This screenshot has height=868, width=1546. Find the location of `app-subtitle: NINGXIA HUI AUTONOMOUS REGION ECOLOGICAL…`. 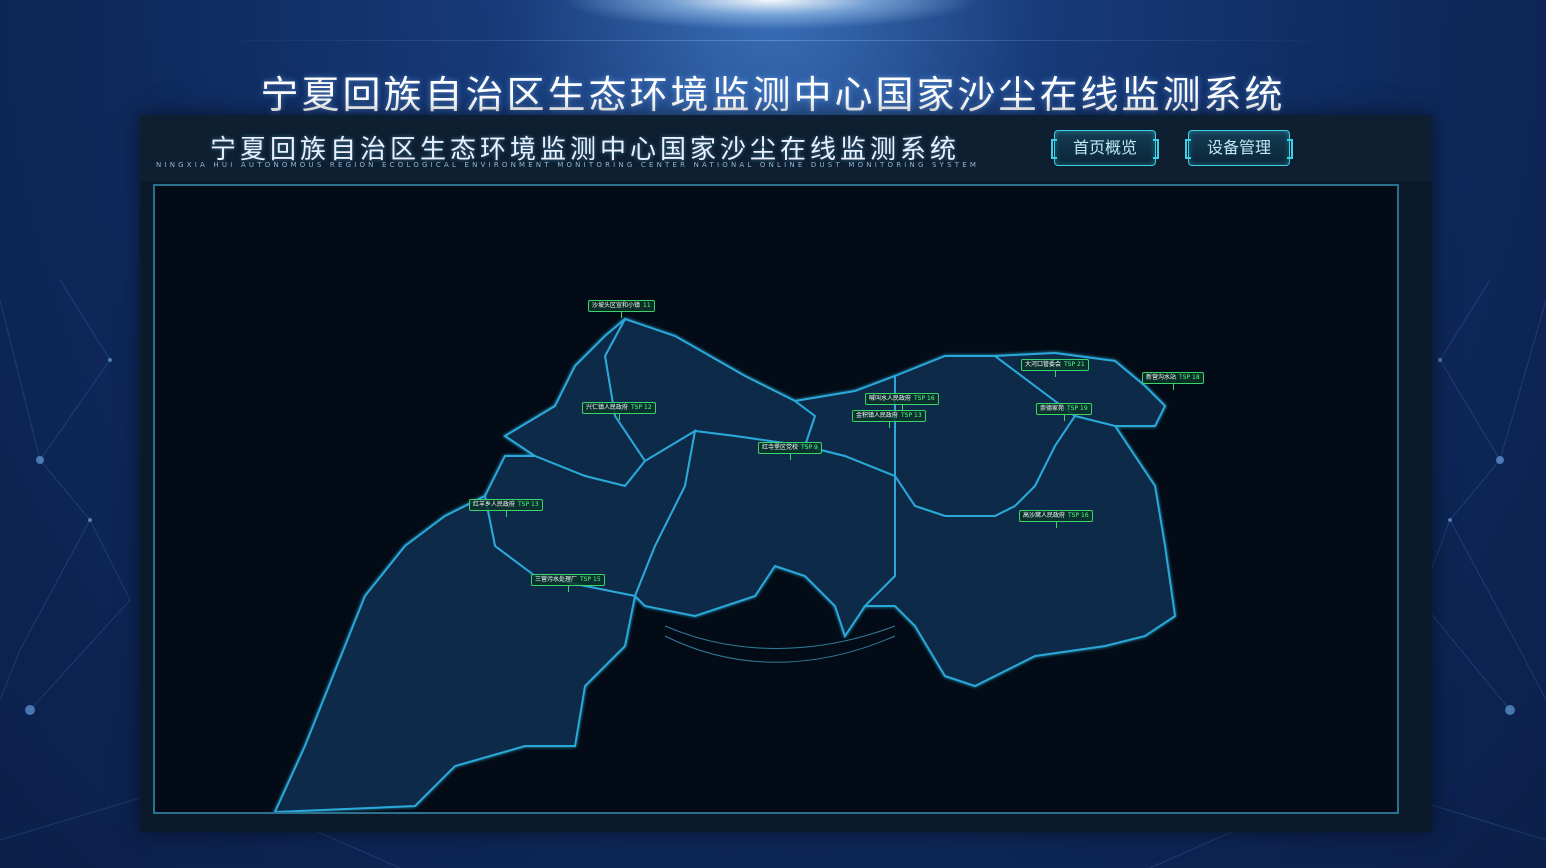

app-subtitle: NINGXIA HUI AUTONOMOUS REGION ECOLOGICAL… is located at coordinates (568, 165).